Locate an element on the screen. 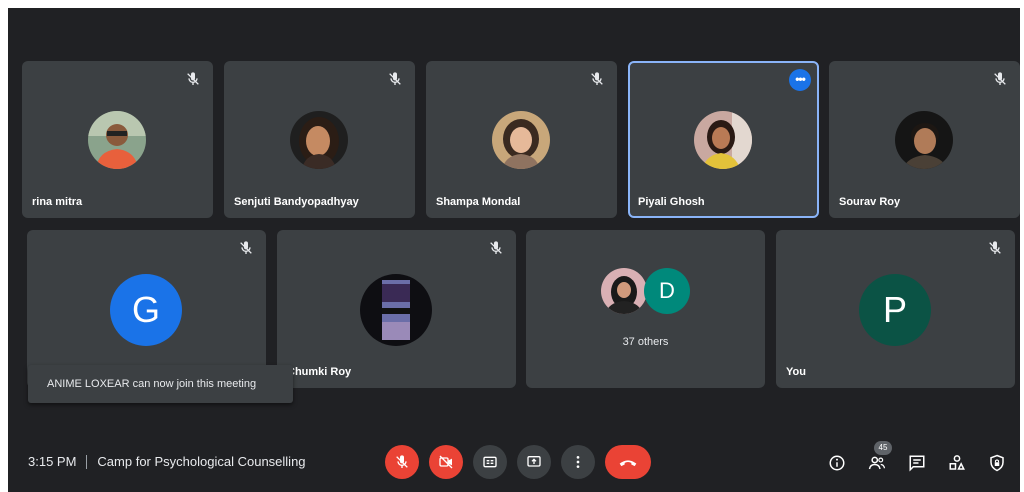 The image size is (1024, 492). present-screen-icon is located at coordinates (534, 461).